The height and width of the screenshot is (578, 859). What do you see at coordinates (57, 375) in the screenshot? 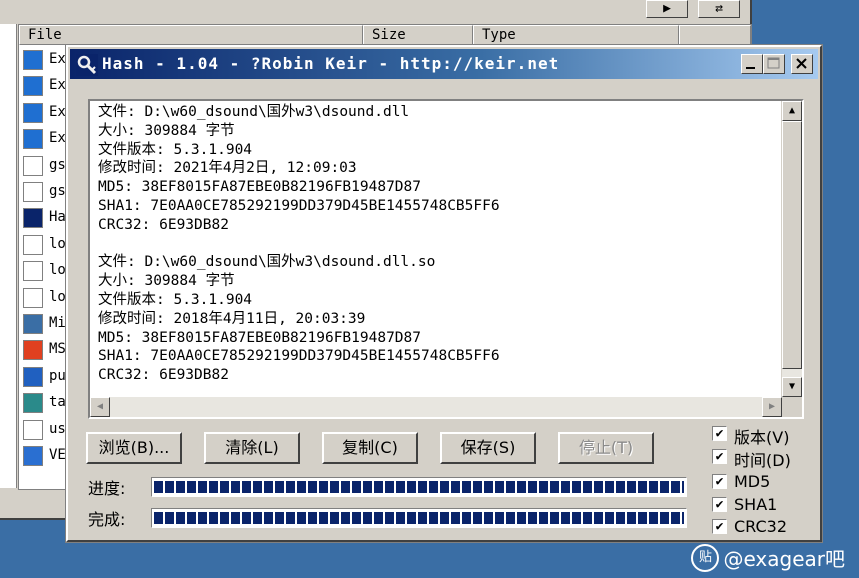
I see `file-name: pu` at bounding box center [57, 375].